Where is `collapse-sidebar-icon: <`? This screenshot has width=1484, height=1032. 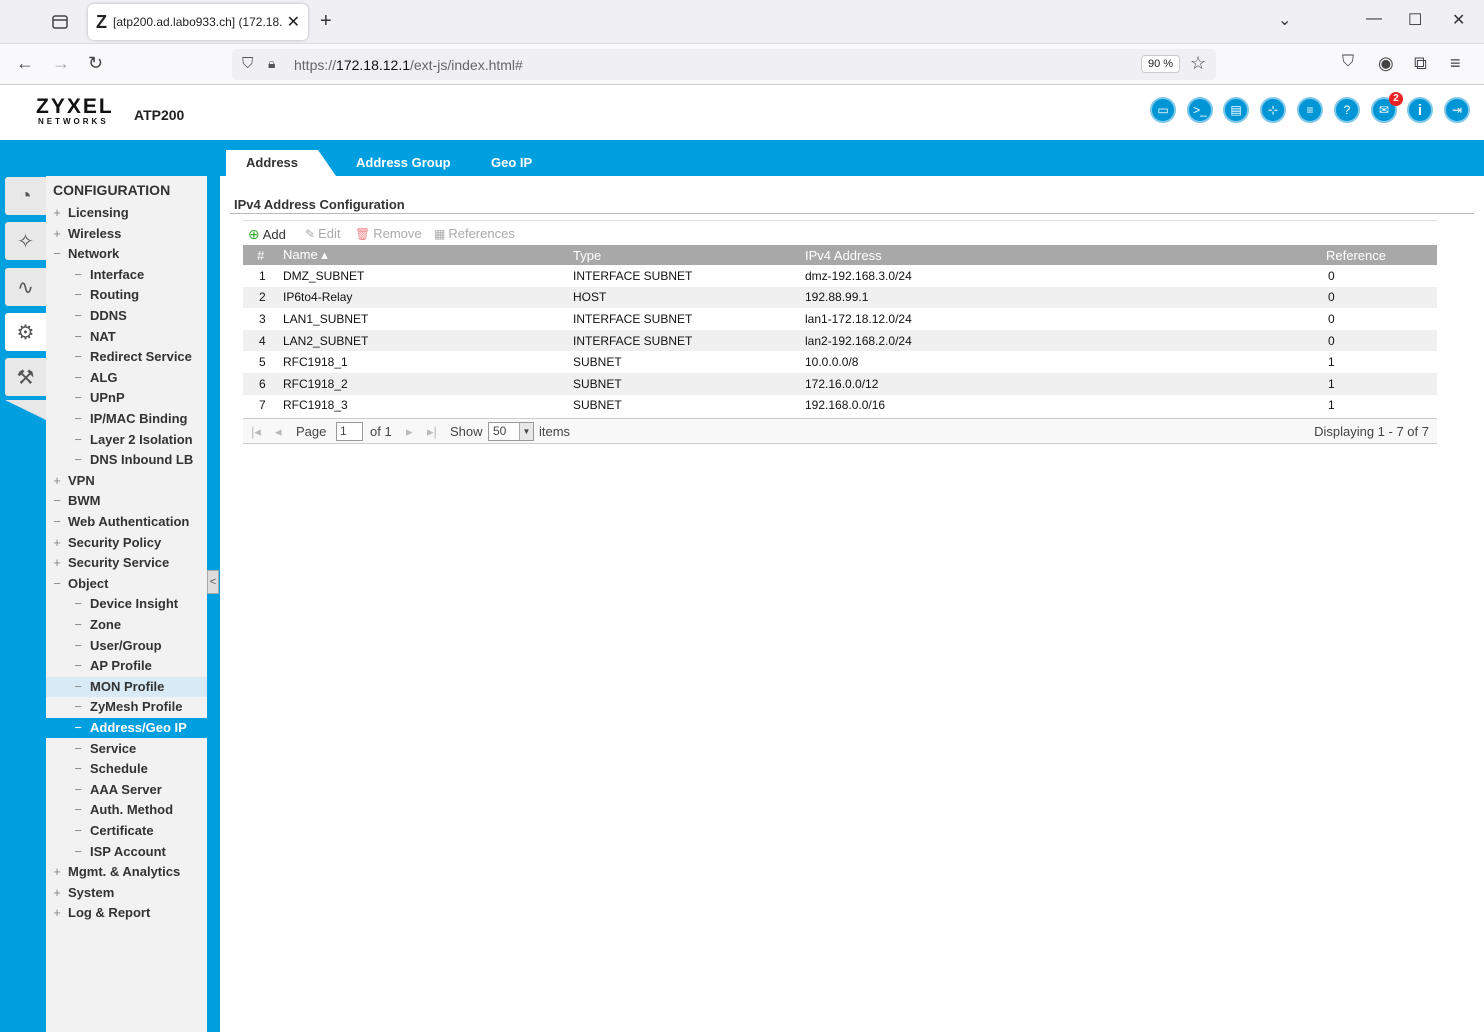
collapse-sidebar-icon: < is located at coordinates (213, 582).